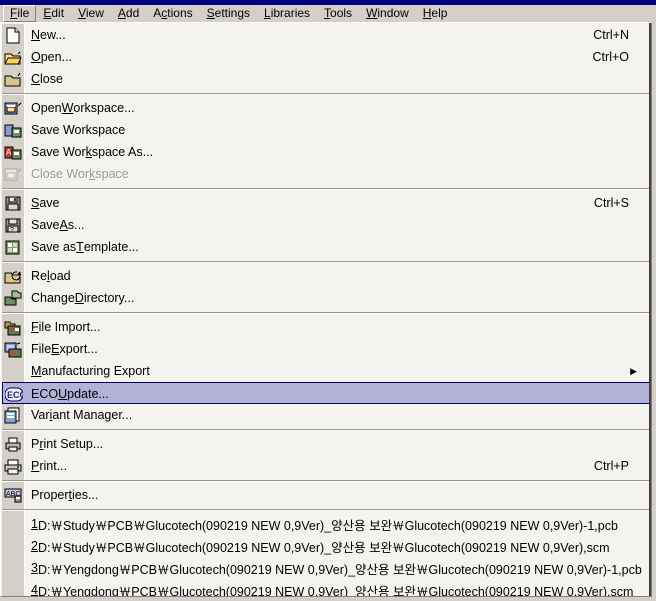 The width and height of the screenshot is (656, 601). Describe the element at coordinates (435, 13) in the screenshot. I see `menubar-item-help: Help` at that location.